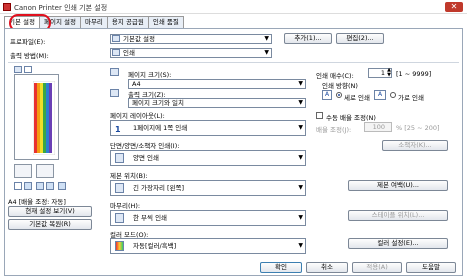 This screenshot has height=280, width=467. Describe the element at coordinates (119, 218) in the screenshot. I see `collate-icon` at that location.